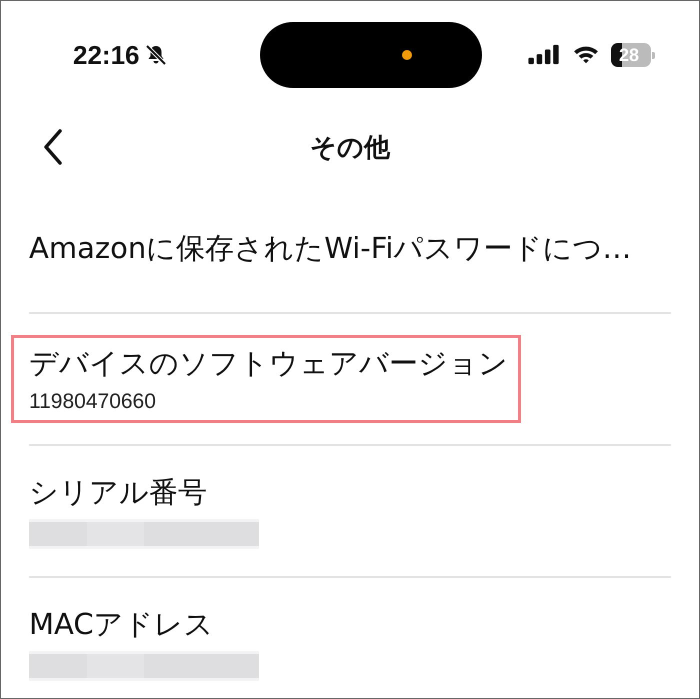 The width and height of the screenshot is (700, 699). I want to click on wifi-icon, so click(586, 55).